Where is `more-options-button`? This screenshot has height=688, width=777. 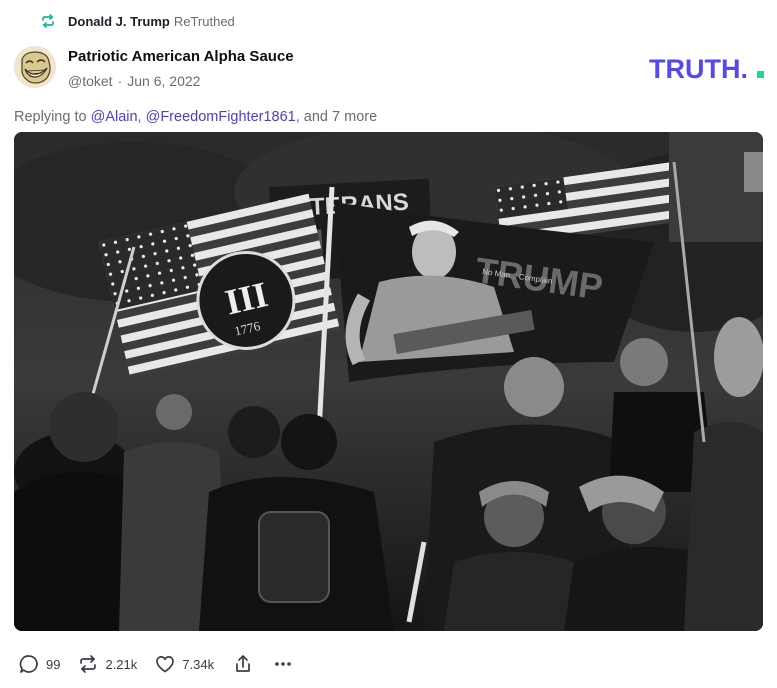 more-options-button is located at coordinates (283, 664).